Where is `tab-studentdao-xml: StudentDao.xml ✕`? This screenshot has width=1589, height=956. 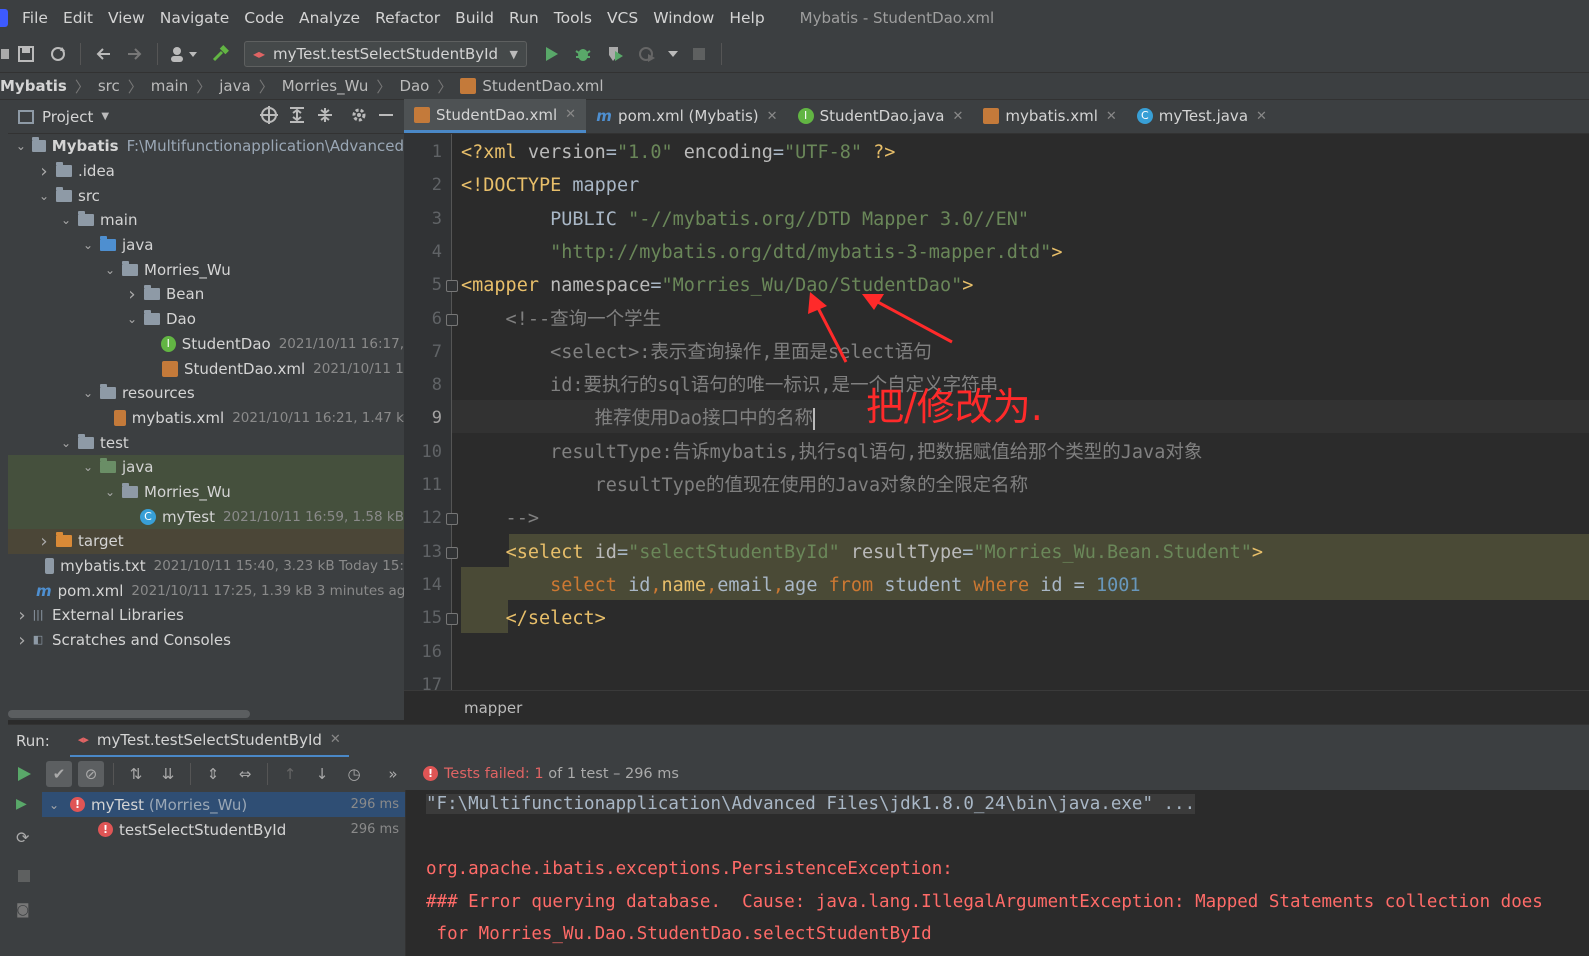 tab-studentdao-xml: StudentDao.xml ✕ is located at coordinates (495, 116).